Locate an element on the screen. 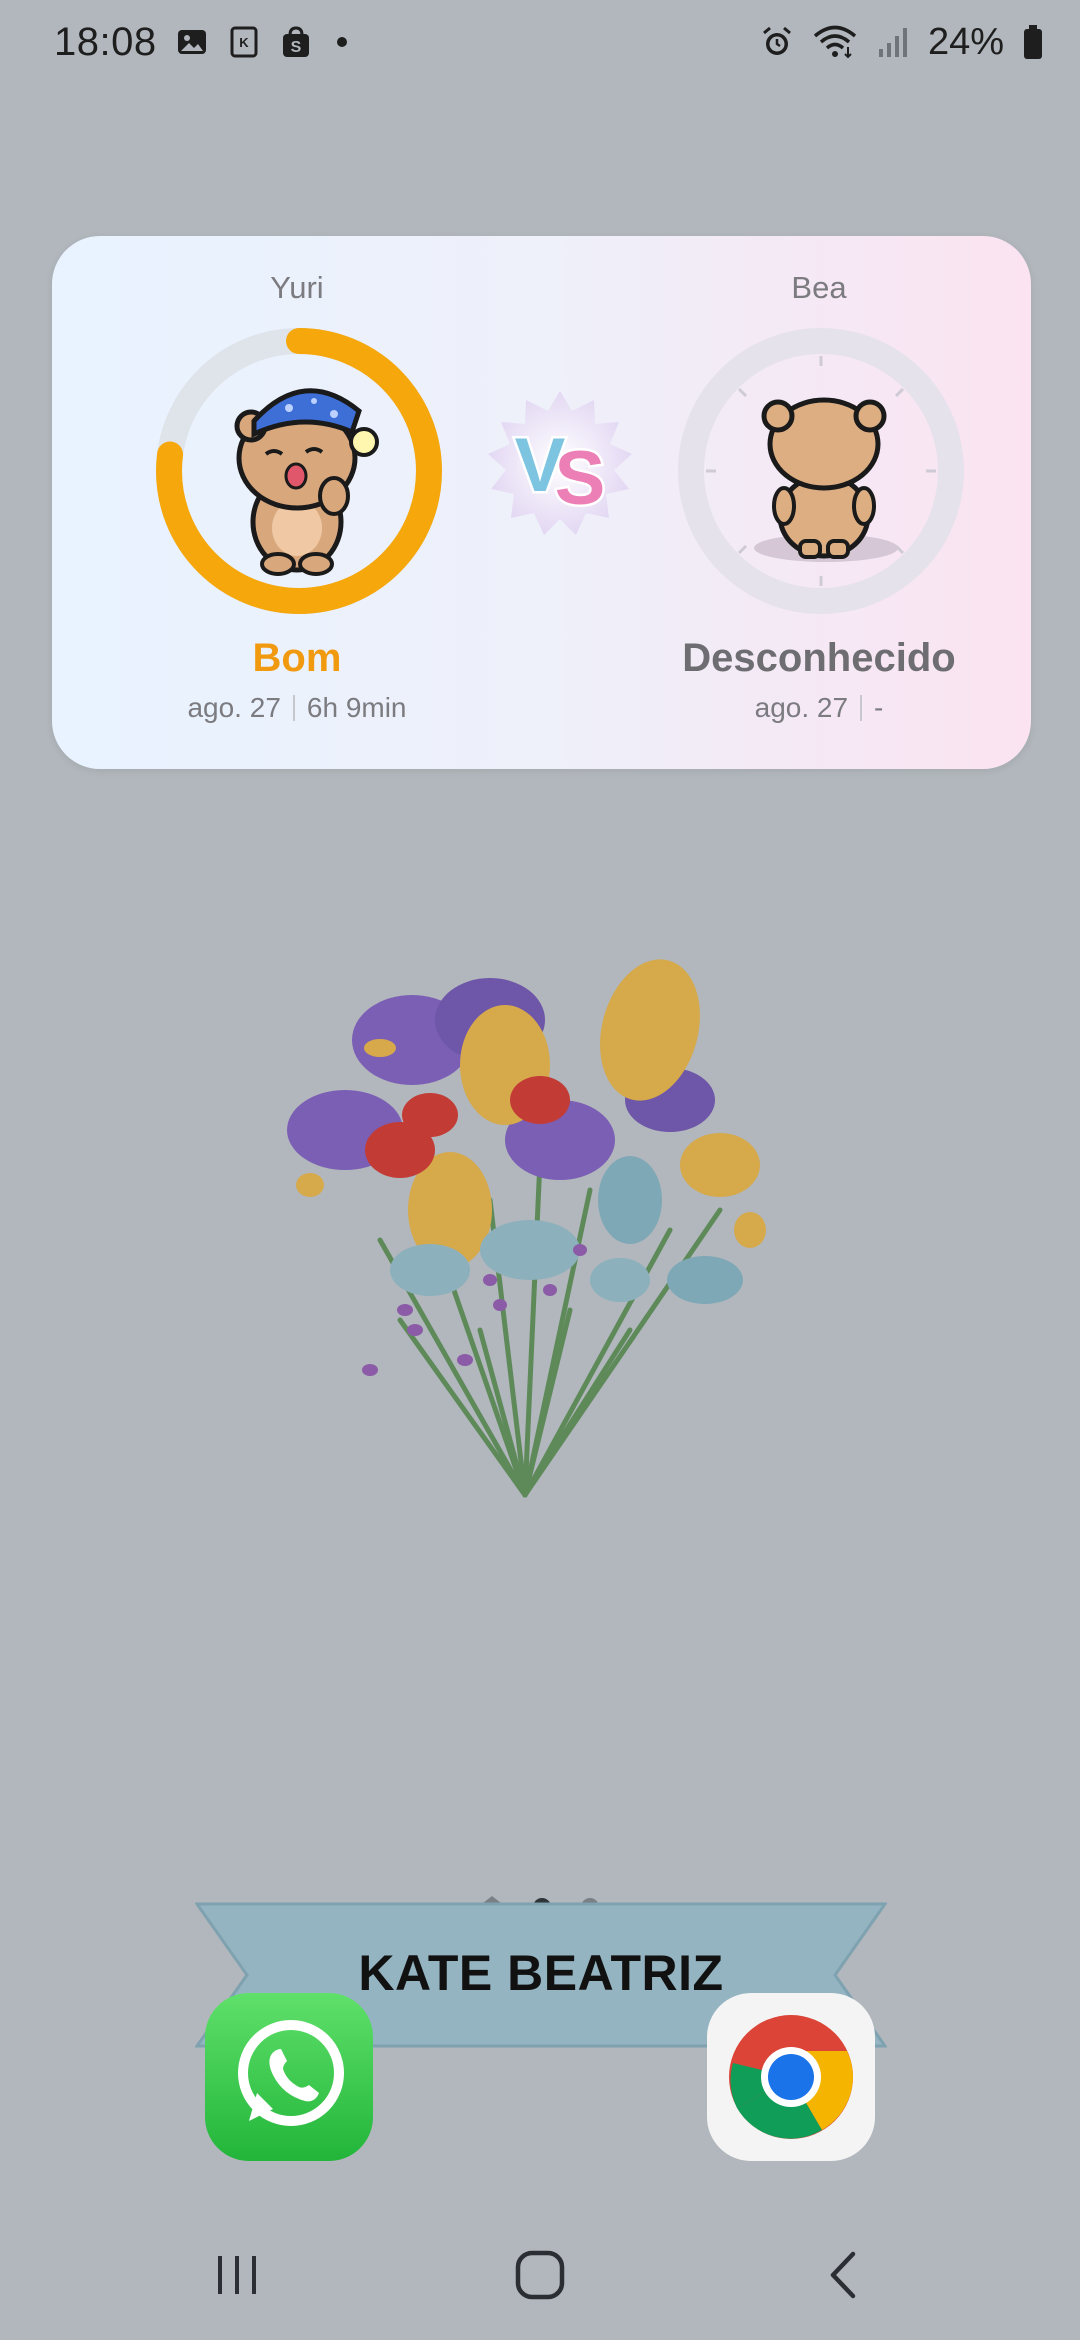  vs-s: S is located at coordinates (580, 478).